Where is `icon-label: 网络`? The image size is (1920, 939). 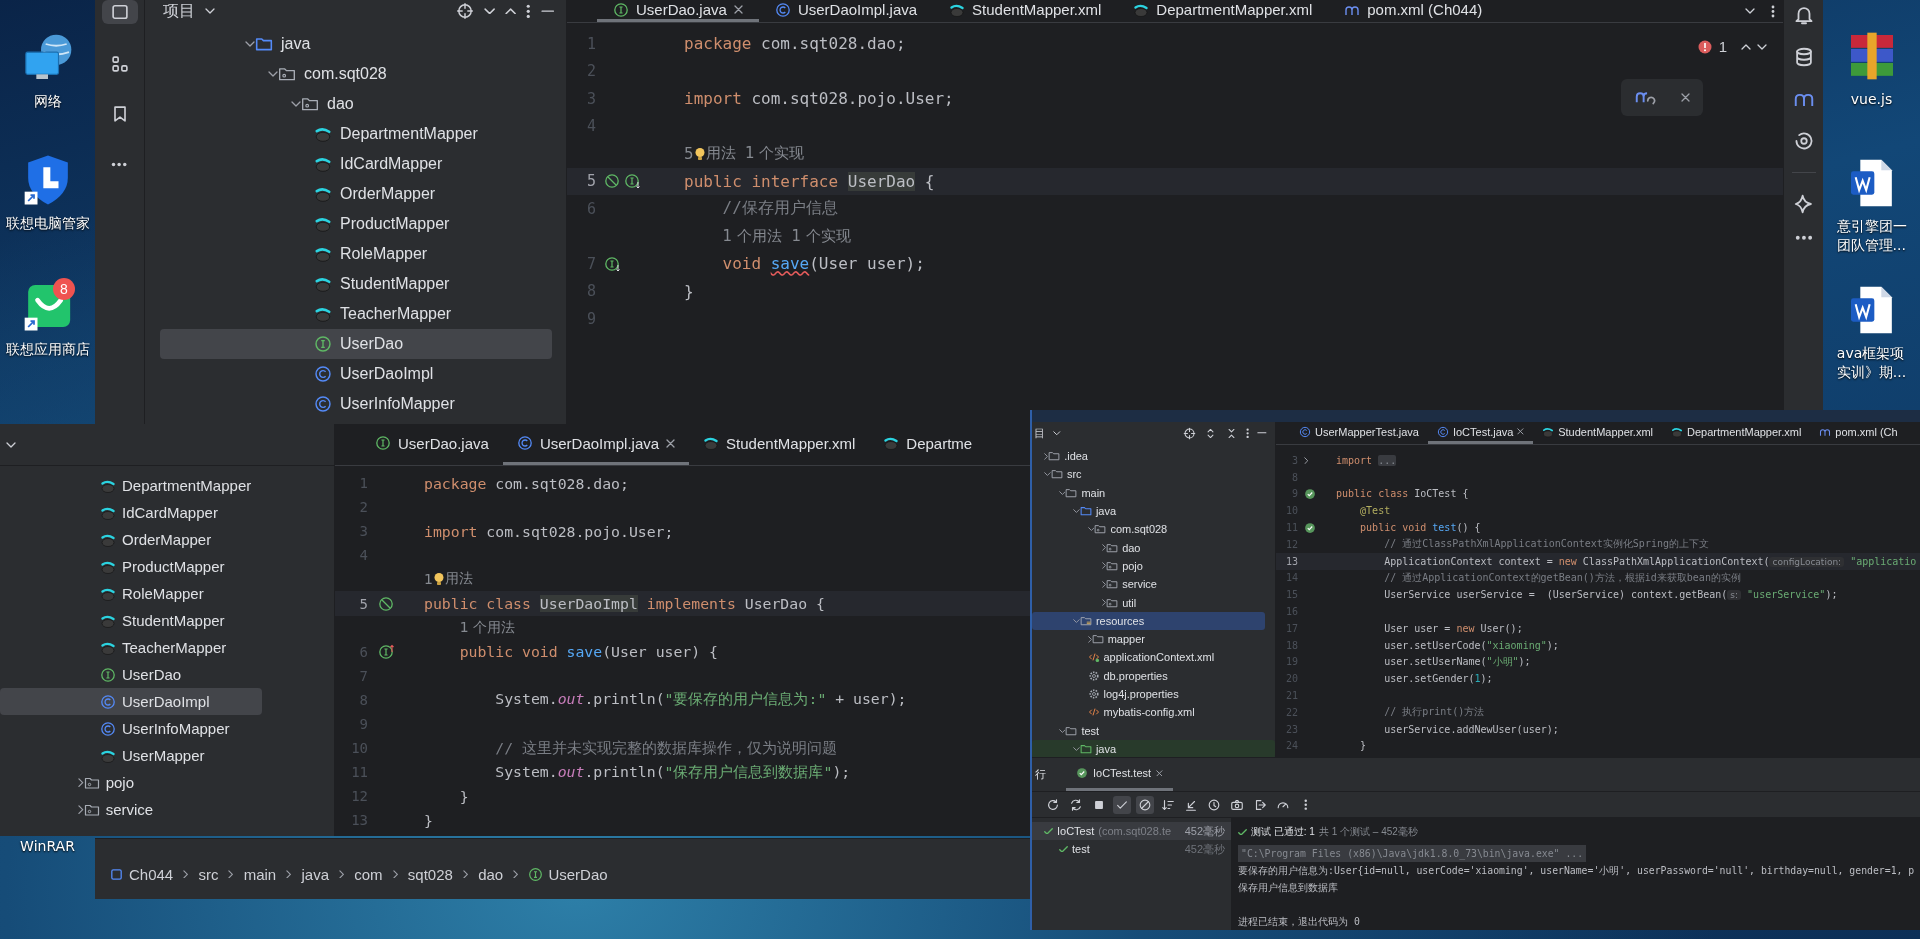 icon-label: 网络 is located at coordinates (47, 101).